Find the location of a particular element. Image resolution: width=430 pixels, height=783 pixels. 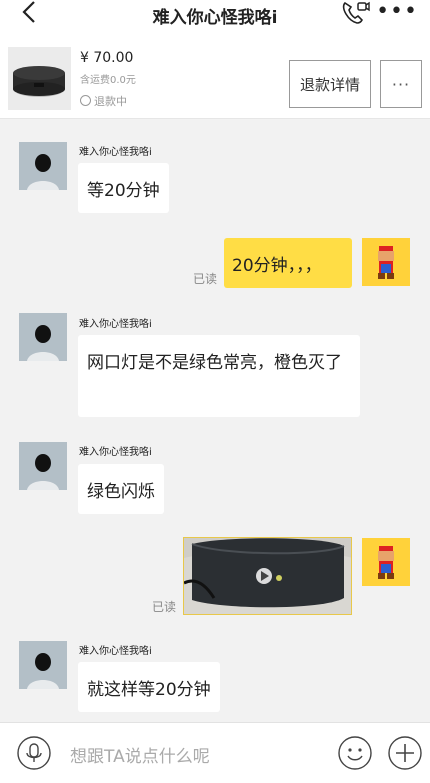

input-bar: 想跟TA说点什么呢 is located at coordinates (215, 752).